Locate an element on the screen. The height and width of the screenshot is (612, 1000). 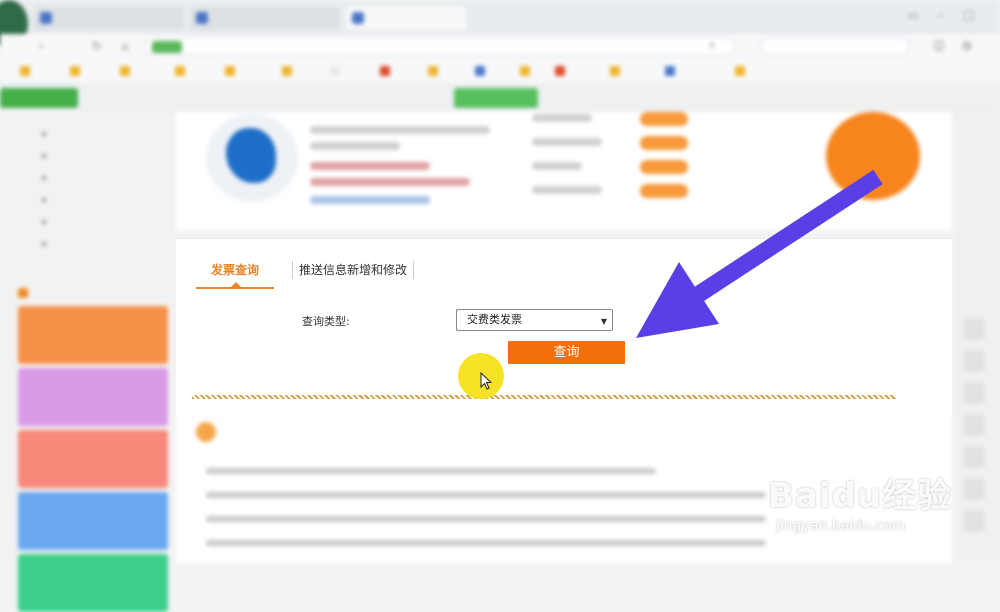
home-icon: ⌂ is located at coordinates (125, 46).